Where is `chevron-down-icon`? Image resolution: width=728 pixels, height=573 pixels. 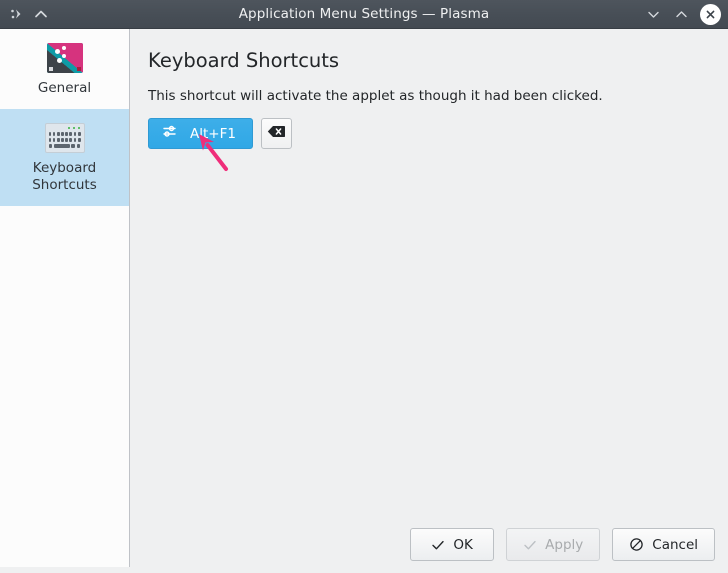 chevron-down-icon is located at coordinates (653, 14).